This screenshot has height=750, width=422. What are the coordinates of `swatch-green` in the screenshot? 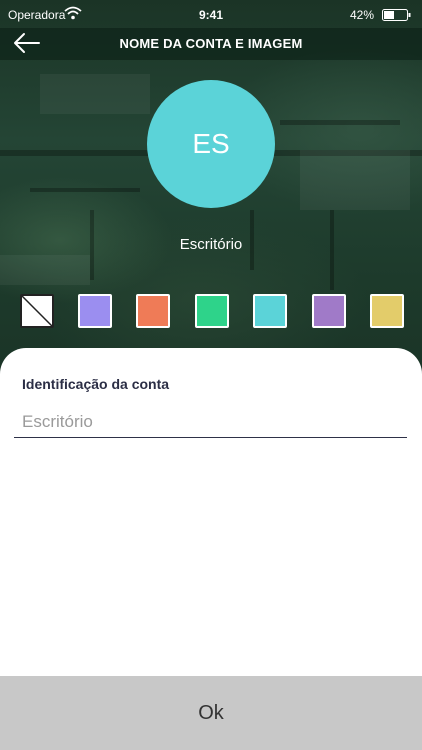 It's located at (212, 311).